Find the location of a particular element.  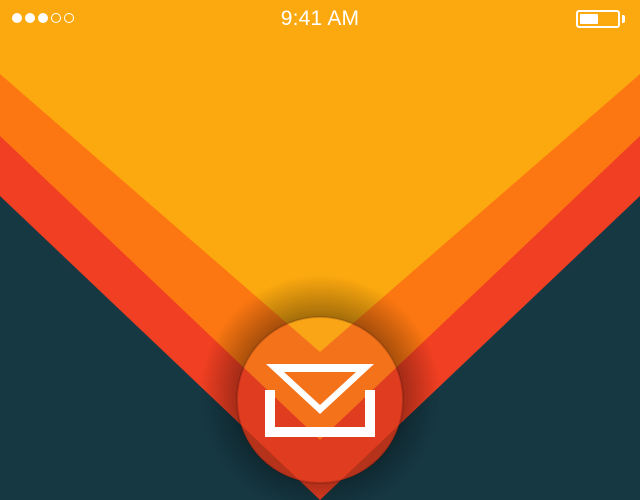

status-time: 9:41 AM is located at coordinates (320, 18).